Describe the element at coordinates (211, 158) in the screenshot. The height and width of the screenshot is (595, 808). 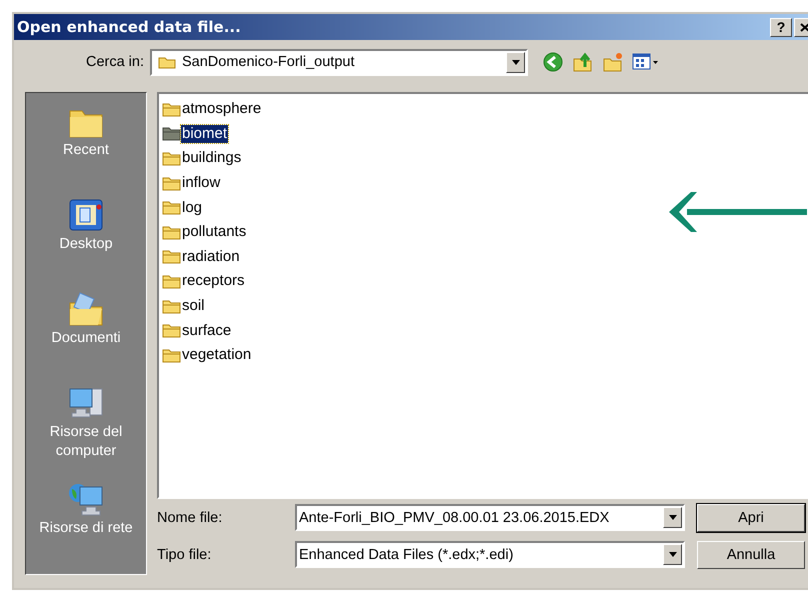
I see `folder-name: buildings` at that location.